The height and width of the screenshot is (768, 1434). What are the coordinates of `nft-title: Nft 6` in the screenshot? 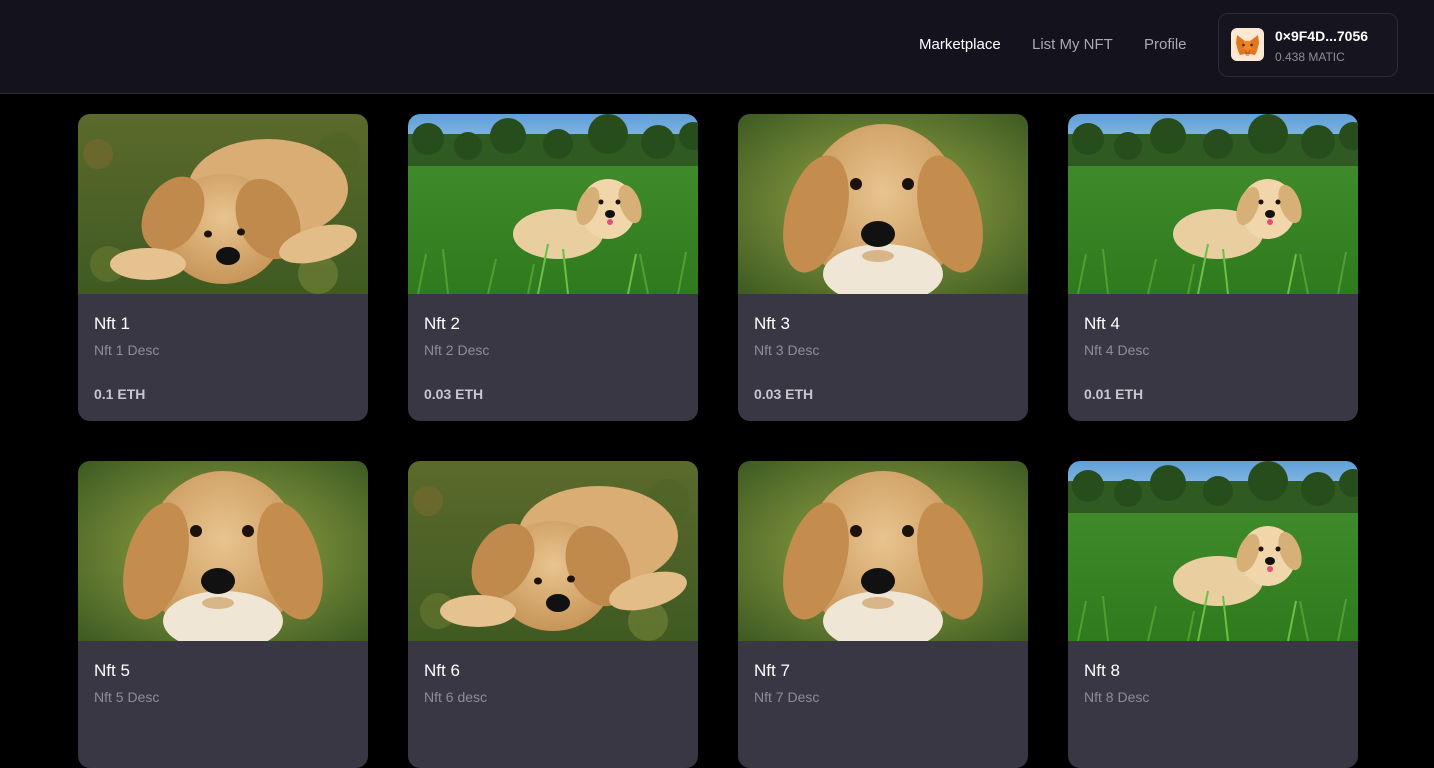 It's located at (442, 670).